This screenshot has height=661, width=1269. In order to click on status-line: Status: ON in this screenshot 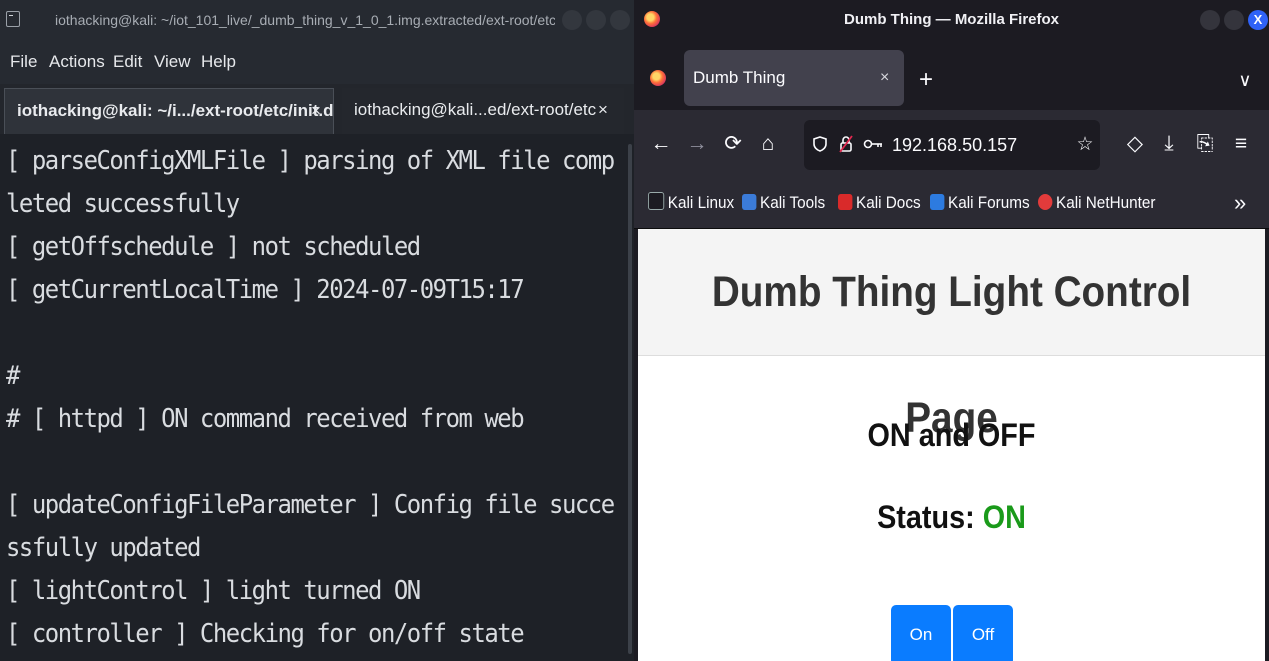, I will do `click(951, 517)`.